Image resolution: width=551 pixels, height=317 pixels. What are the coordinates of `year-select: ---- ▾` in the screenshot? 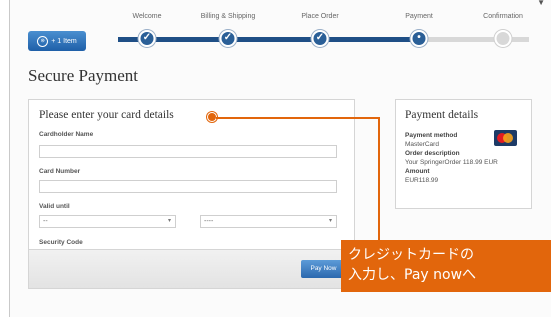 It's located at (268, 221).